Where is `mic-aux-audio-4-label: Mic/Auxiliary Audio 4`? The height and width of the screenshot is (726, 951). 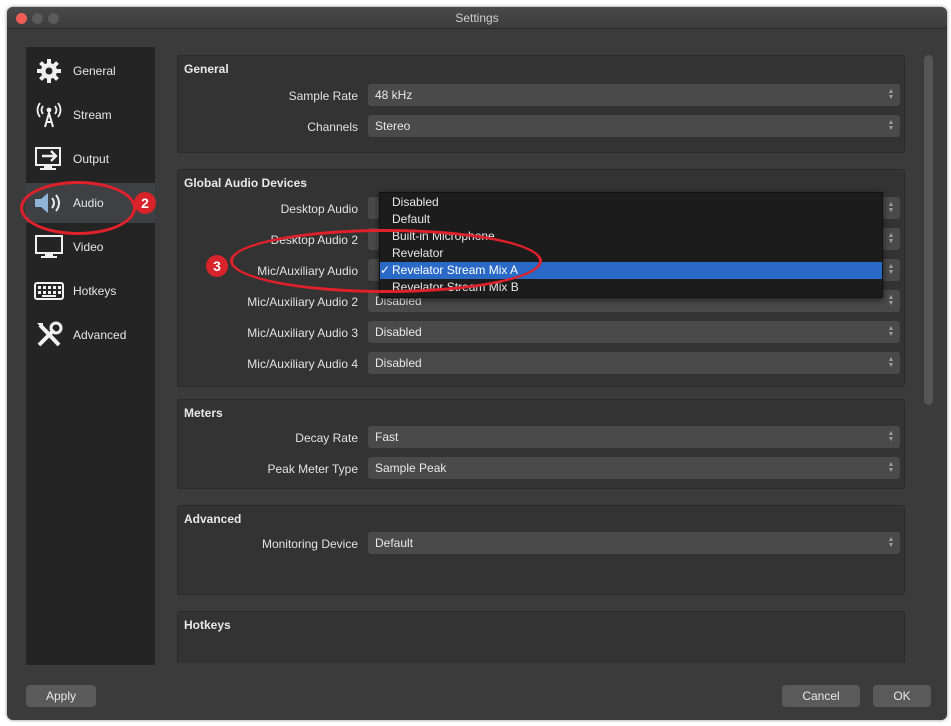 mic-aux-audio-4-label: Mic/Auxiliary Audio 4 is located at coordinates (302, 364).